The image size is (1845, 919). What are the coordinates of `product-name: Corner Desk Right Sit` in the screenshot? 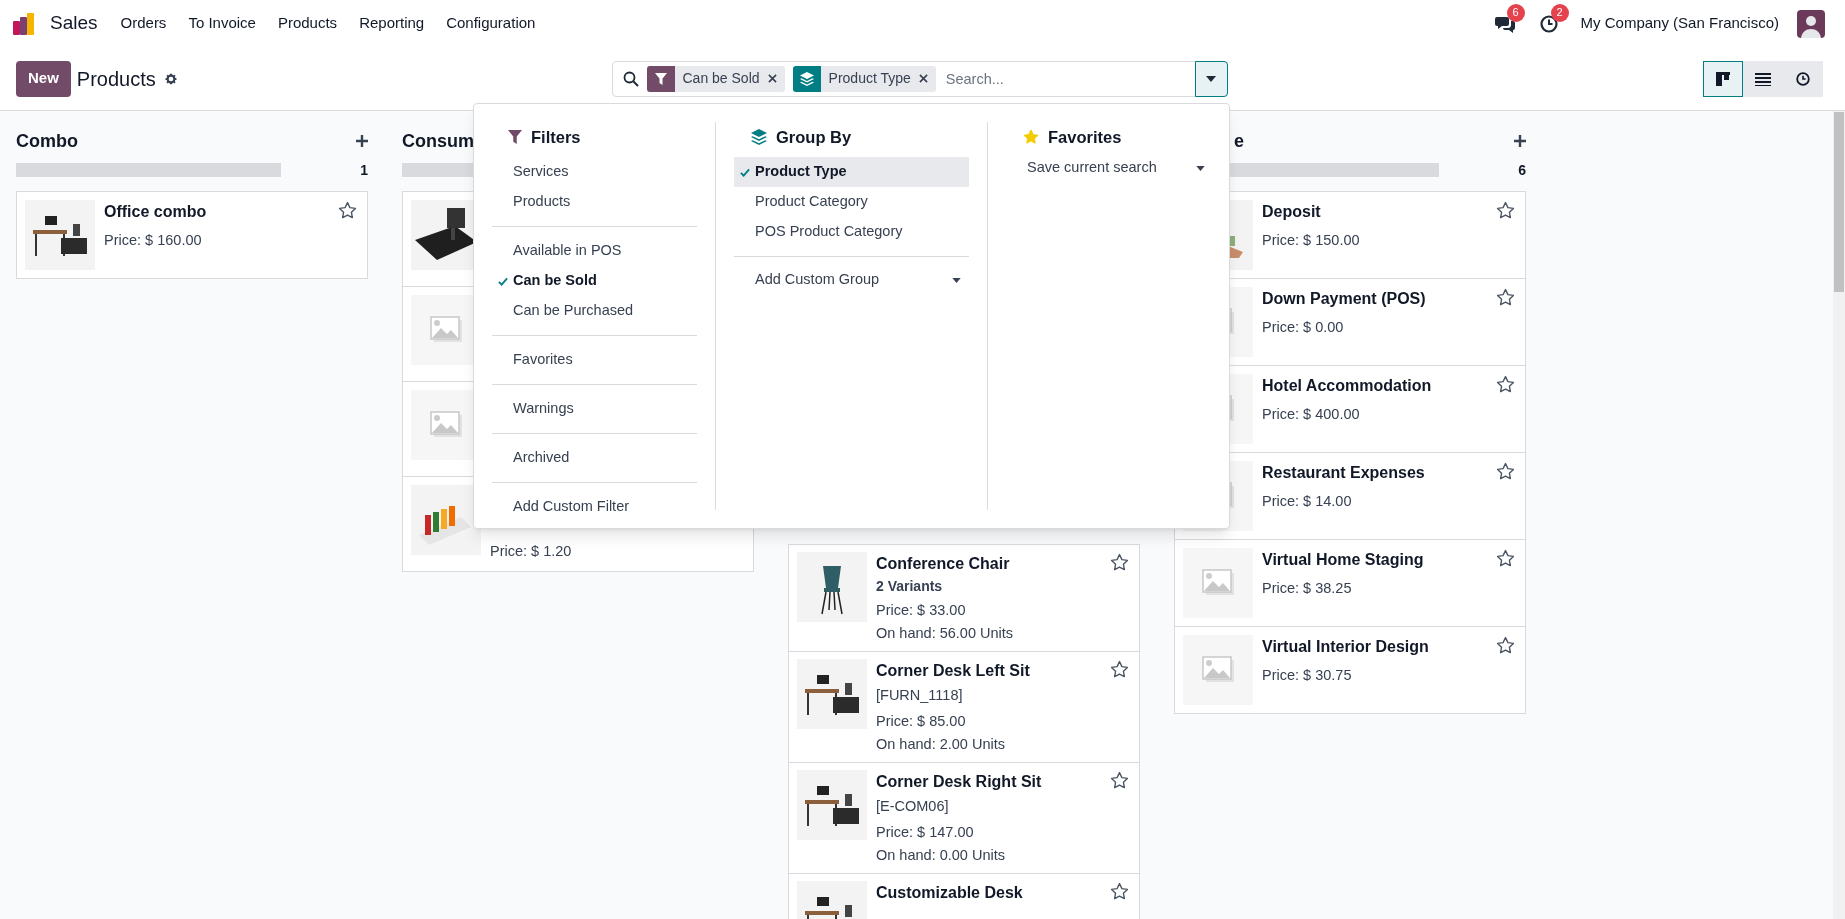 It's located at (959, 782).